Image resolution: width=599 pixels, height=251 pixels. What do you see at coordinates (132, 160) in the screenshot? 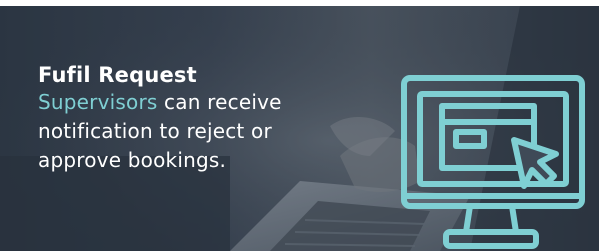
I see `description-line-3: approve bookings.` at bounding box center [132, 160].